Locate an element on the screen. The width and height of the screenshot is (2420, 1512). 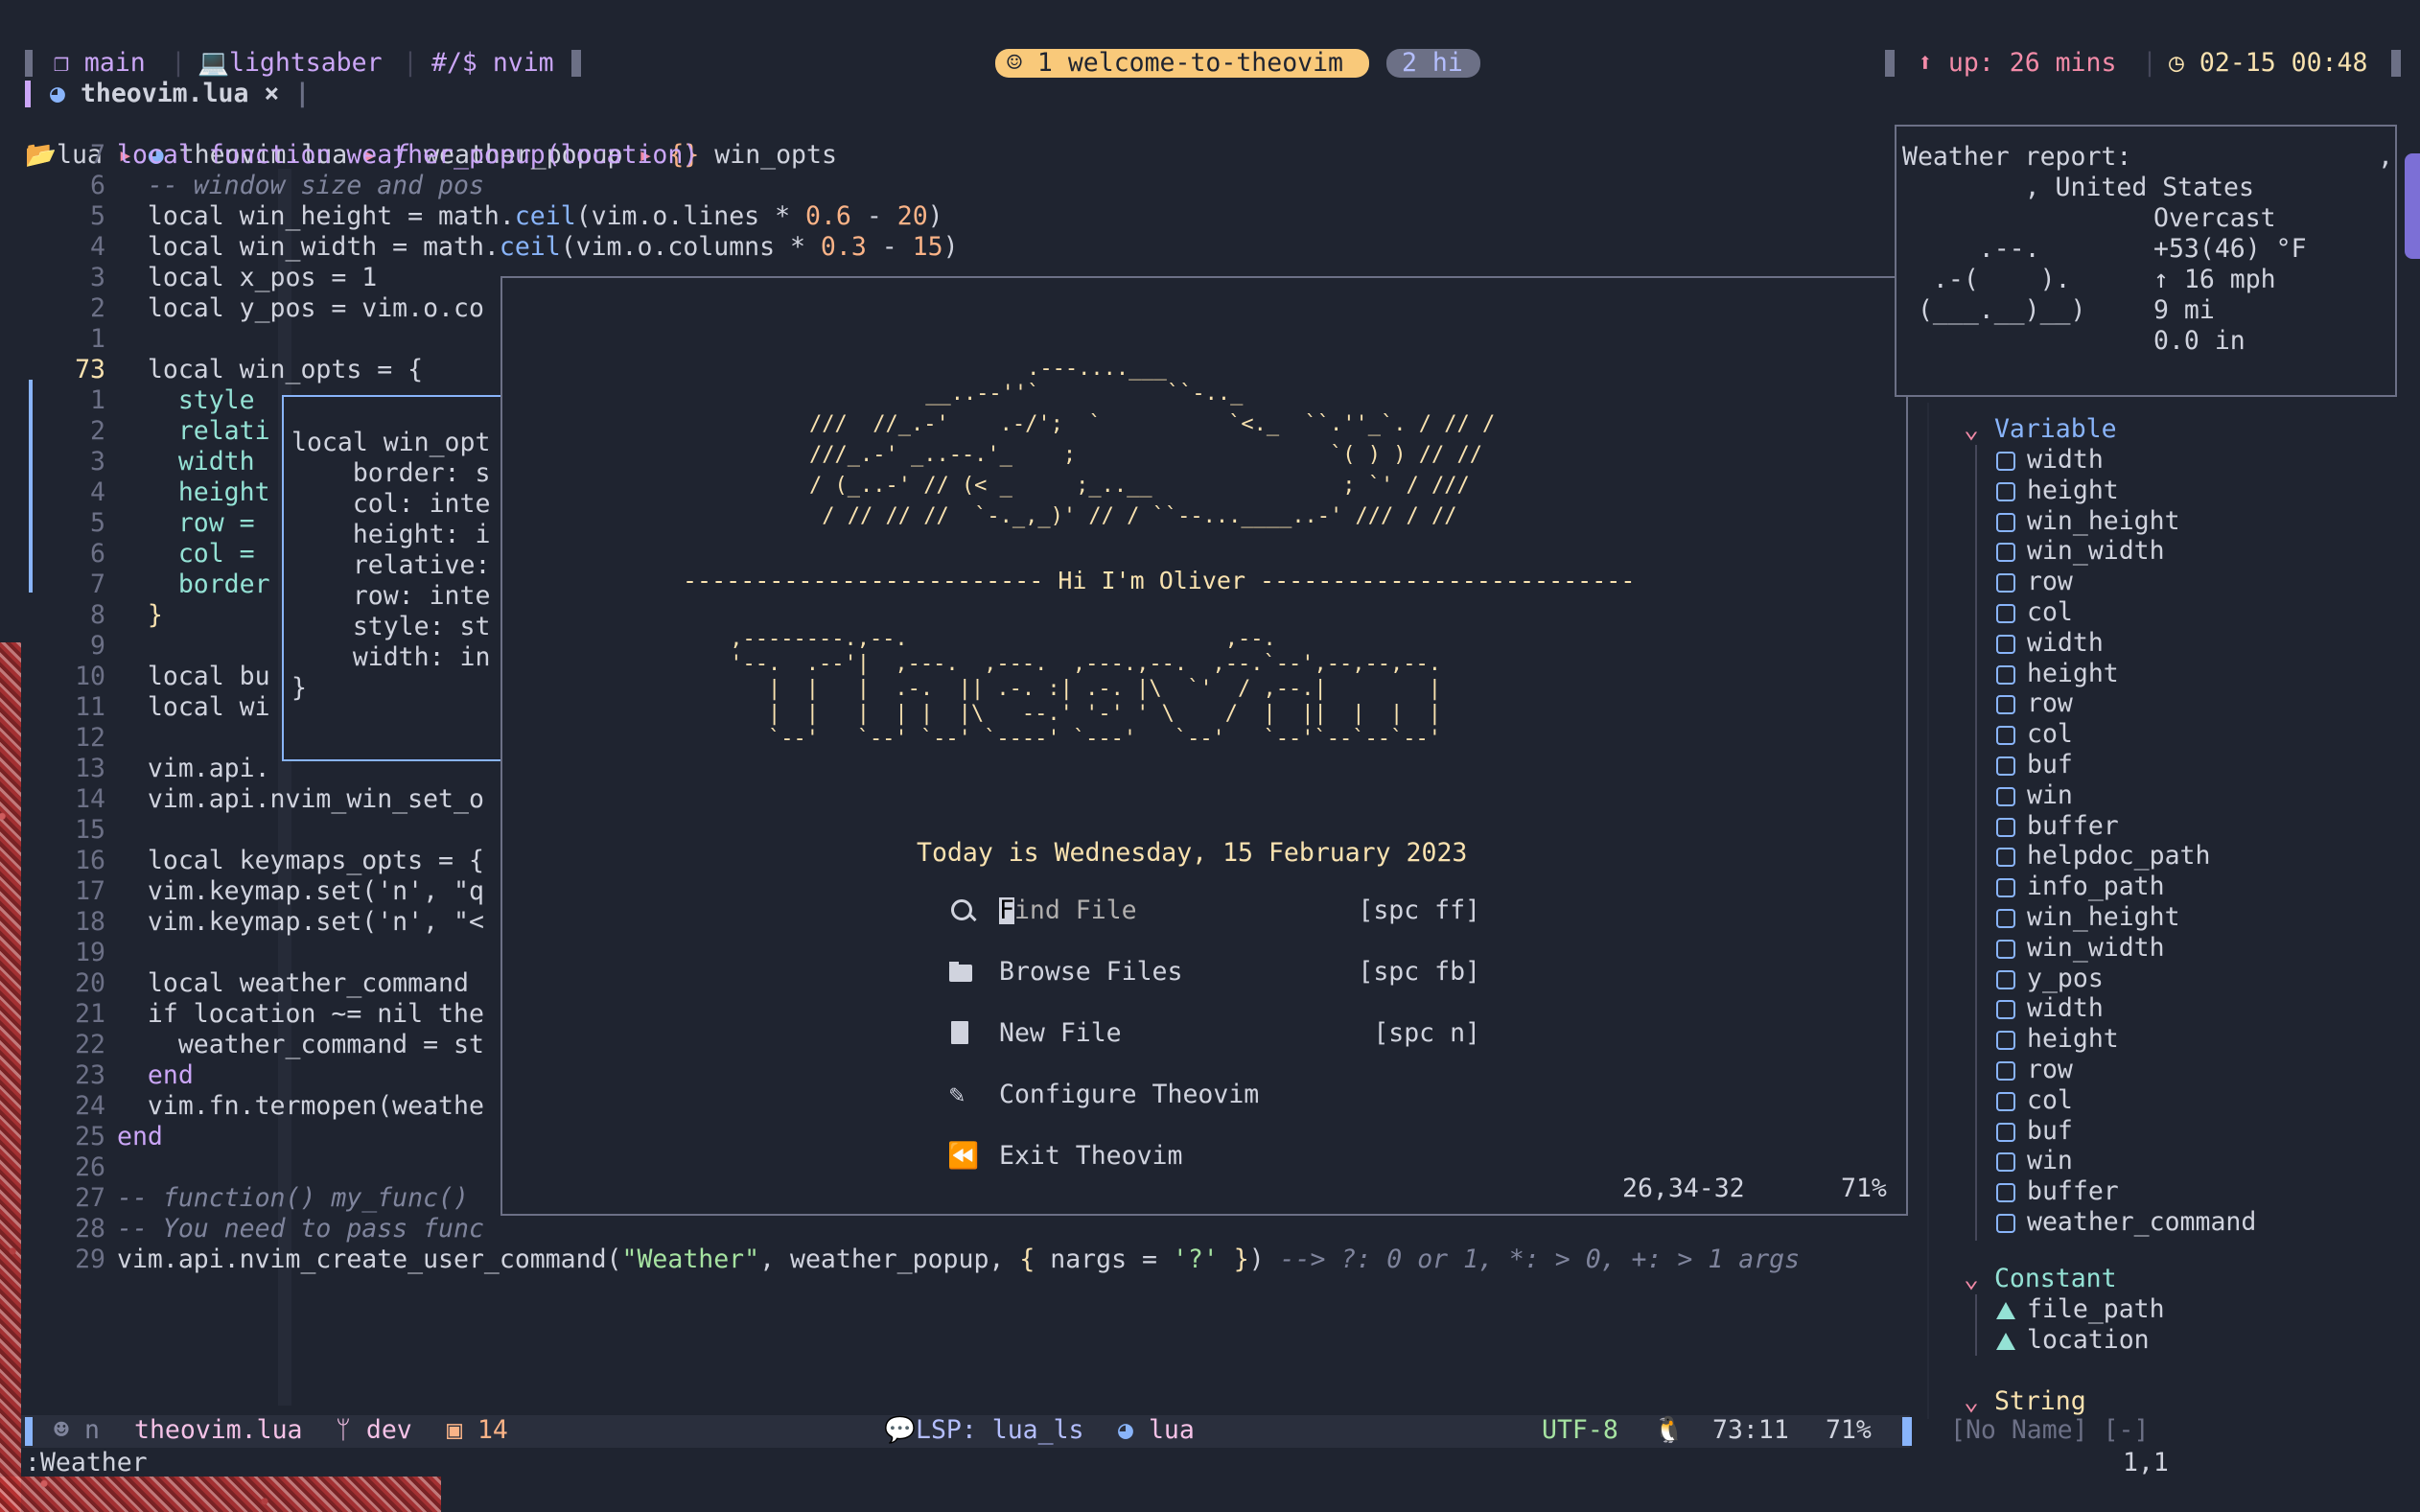
line-number: 14 is located at coordinates (90, 799).